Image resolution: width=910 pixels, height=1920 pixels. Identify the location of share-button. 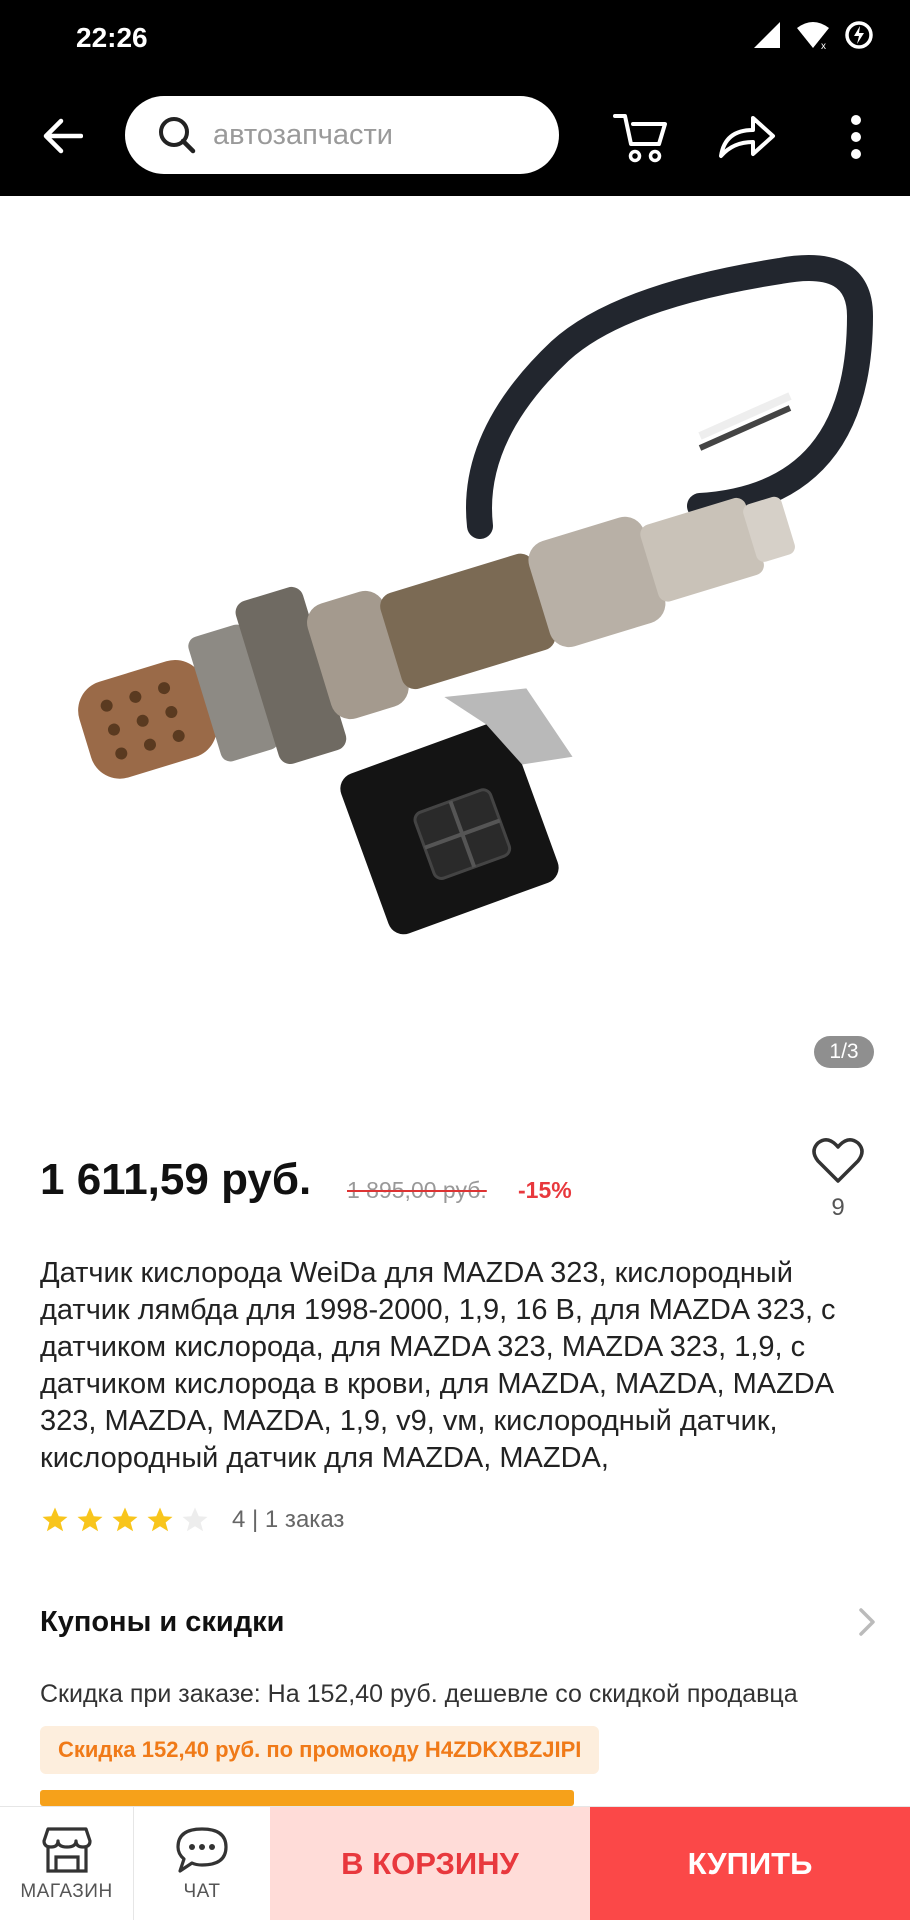
(747, 137).